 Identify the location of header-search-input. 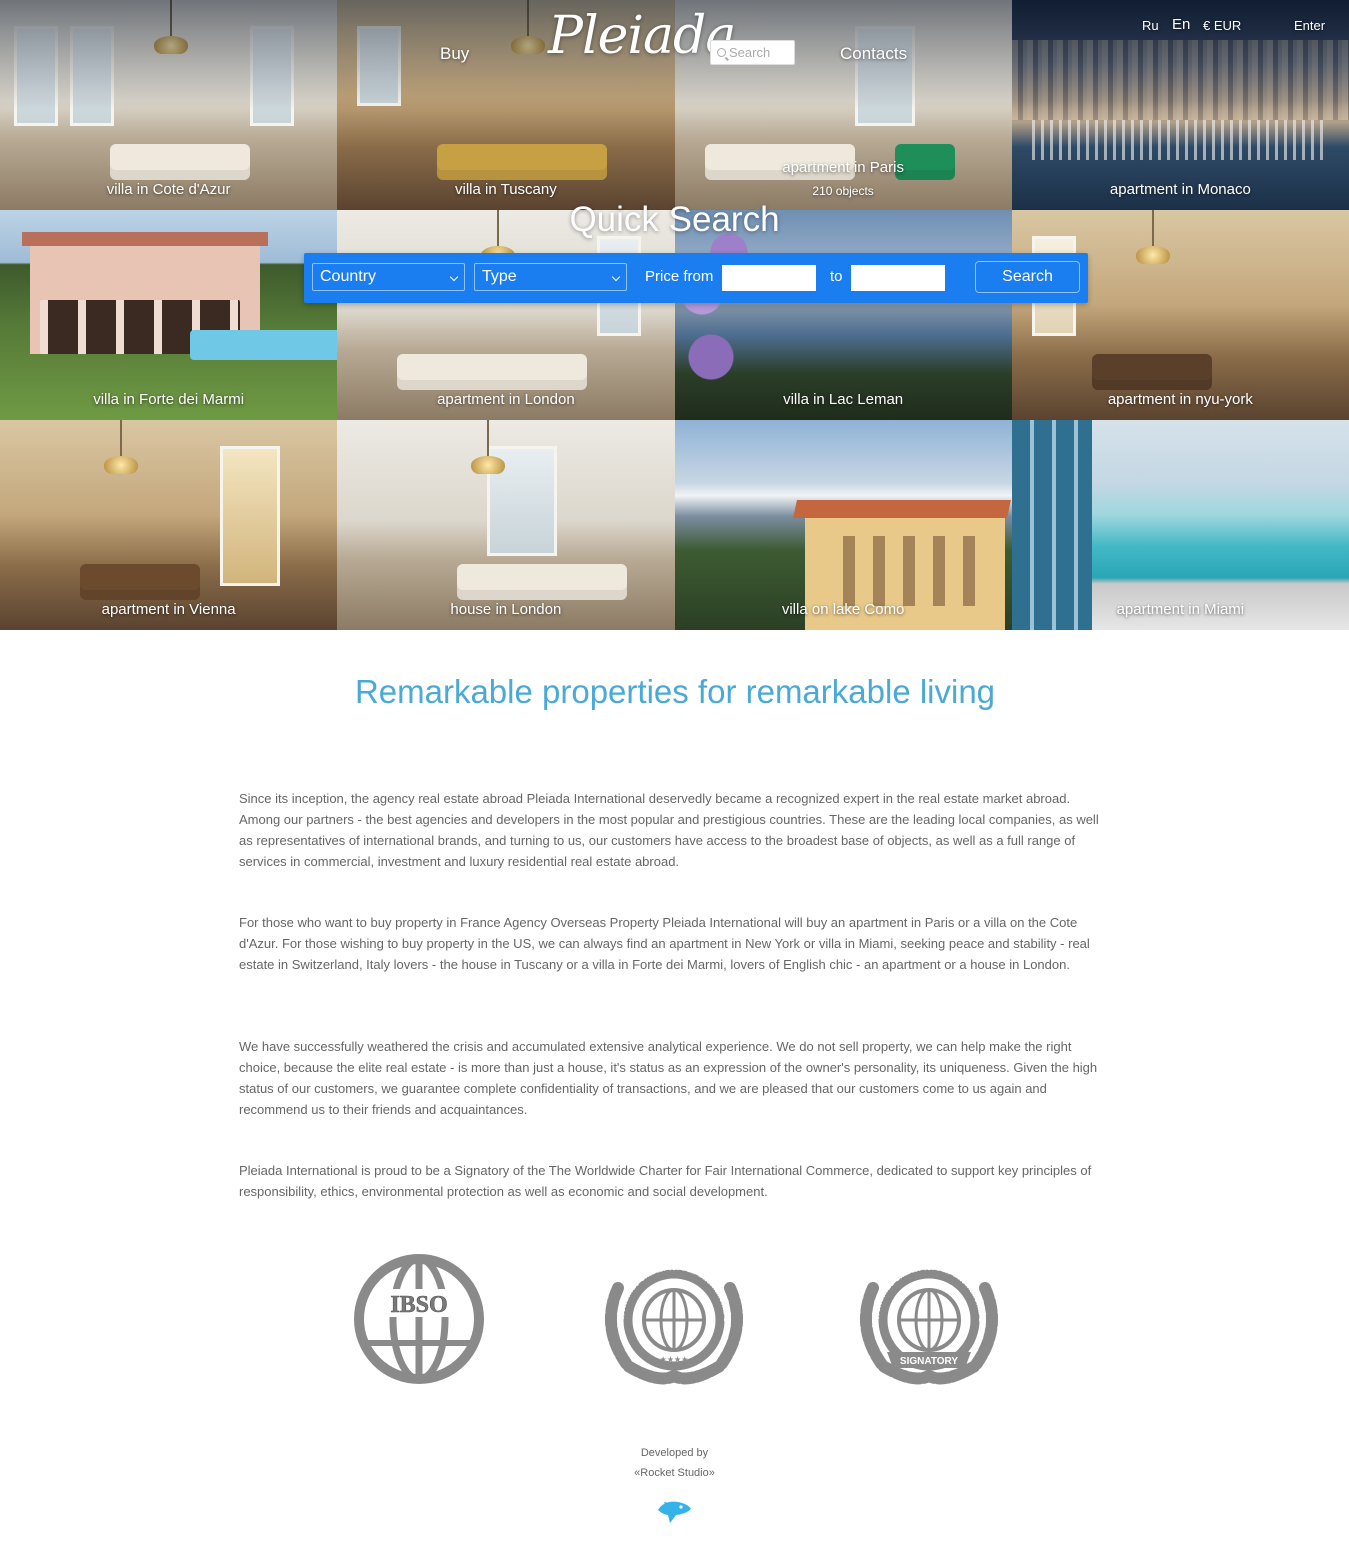
(759, 52).